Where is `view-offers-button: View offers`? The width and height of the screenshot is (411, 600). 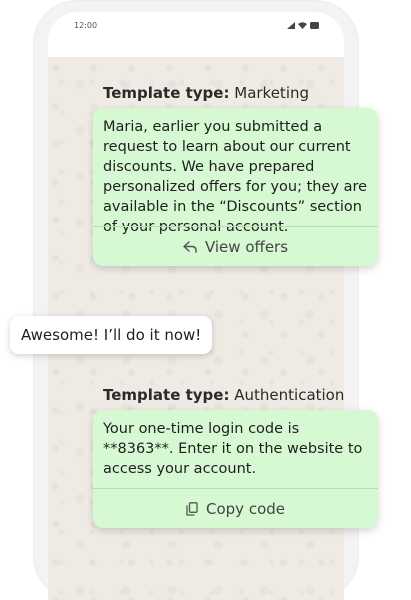
view-offers-button: View offers is located at coordinates (235, 247).